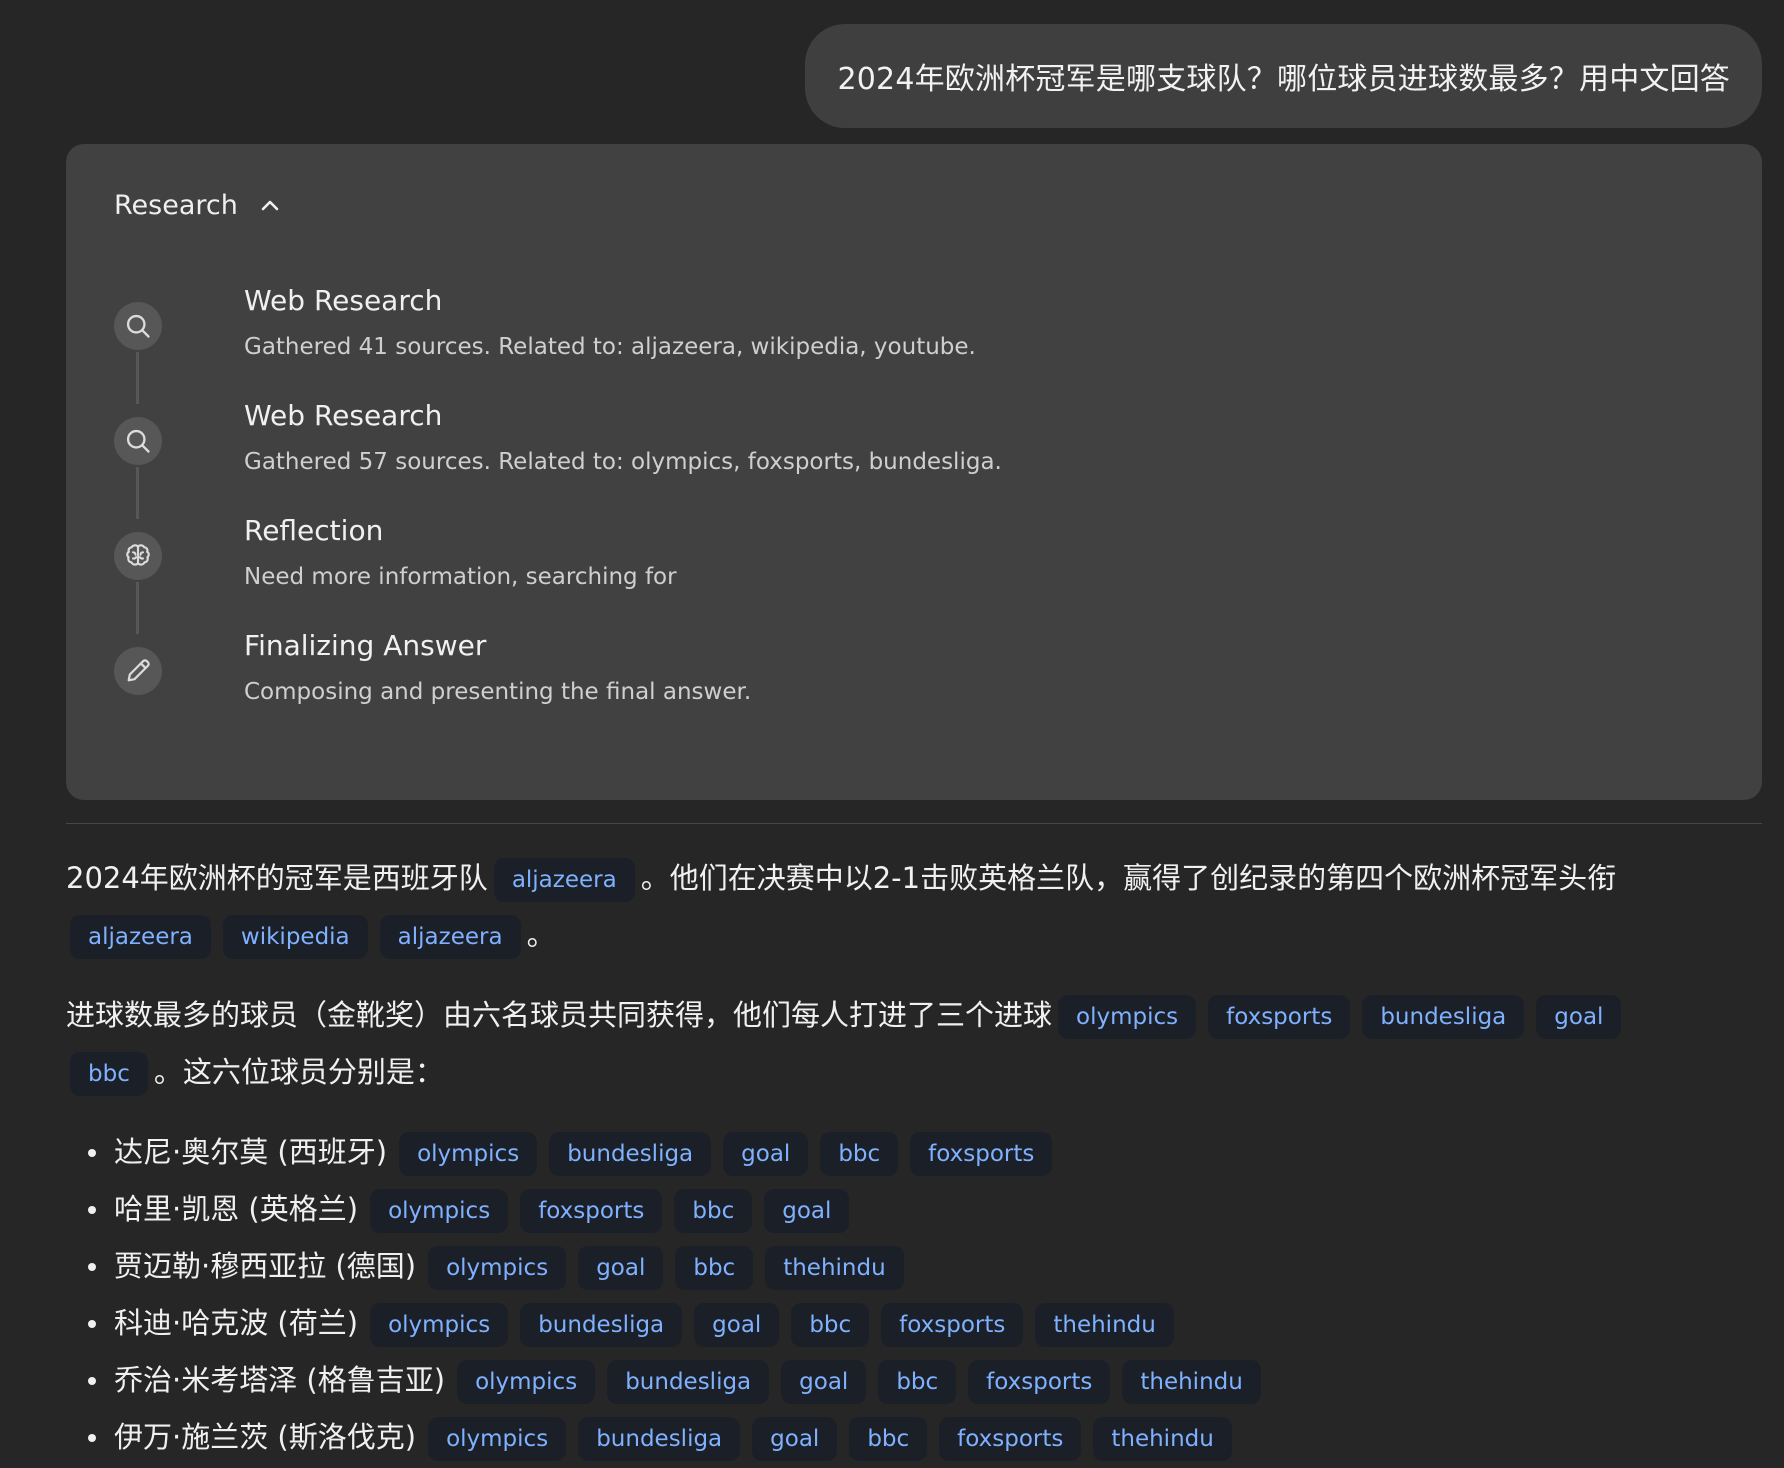 This screenshot has height=1468, width=1784. I want to click on player-name: 贾迈勒·穆西亚拉 (德国), so click(265, 1266).